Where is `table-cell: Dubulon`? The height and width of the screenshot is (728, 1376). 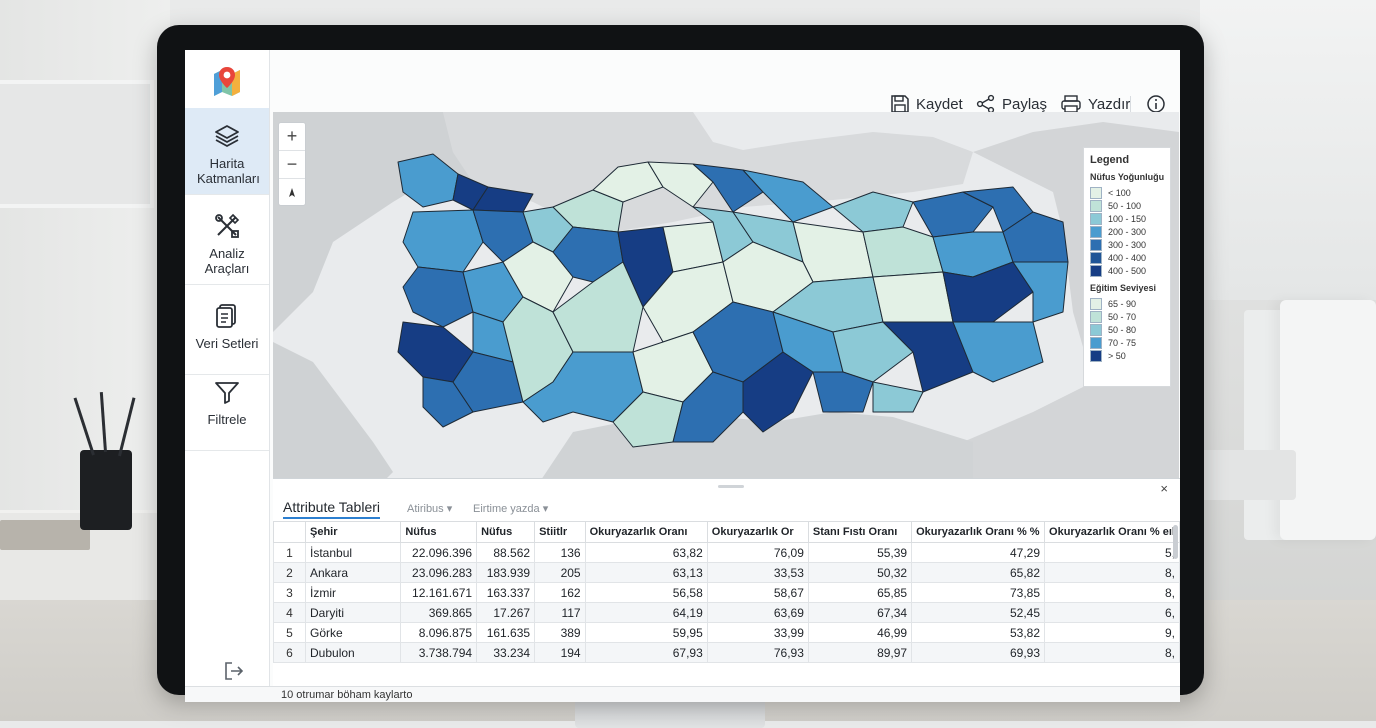 table-cell: Dubulon is located at coordinates (353, 652).